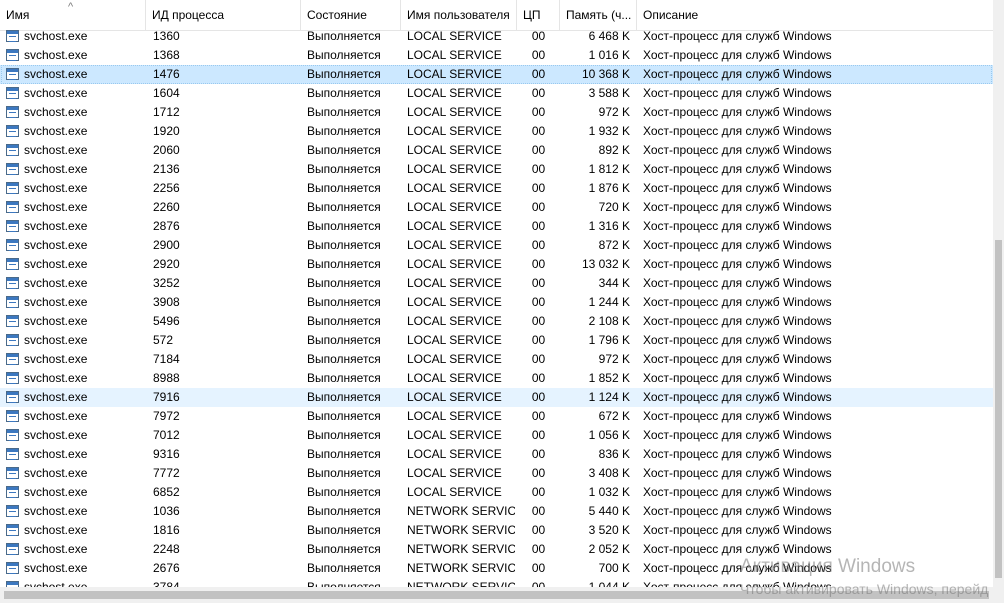  What do you see at coordinates (166, 169) in the screenshot?
I see `cell-pid: 2136` at bounding box center [166, 169].